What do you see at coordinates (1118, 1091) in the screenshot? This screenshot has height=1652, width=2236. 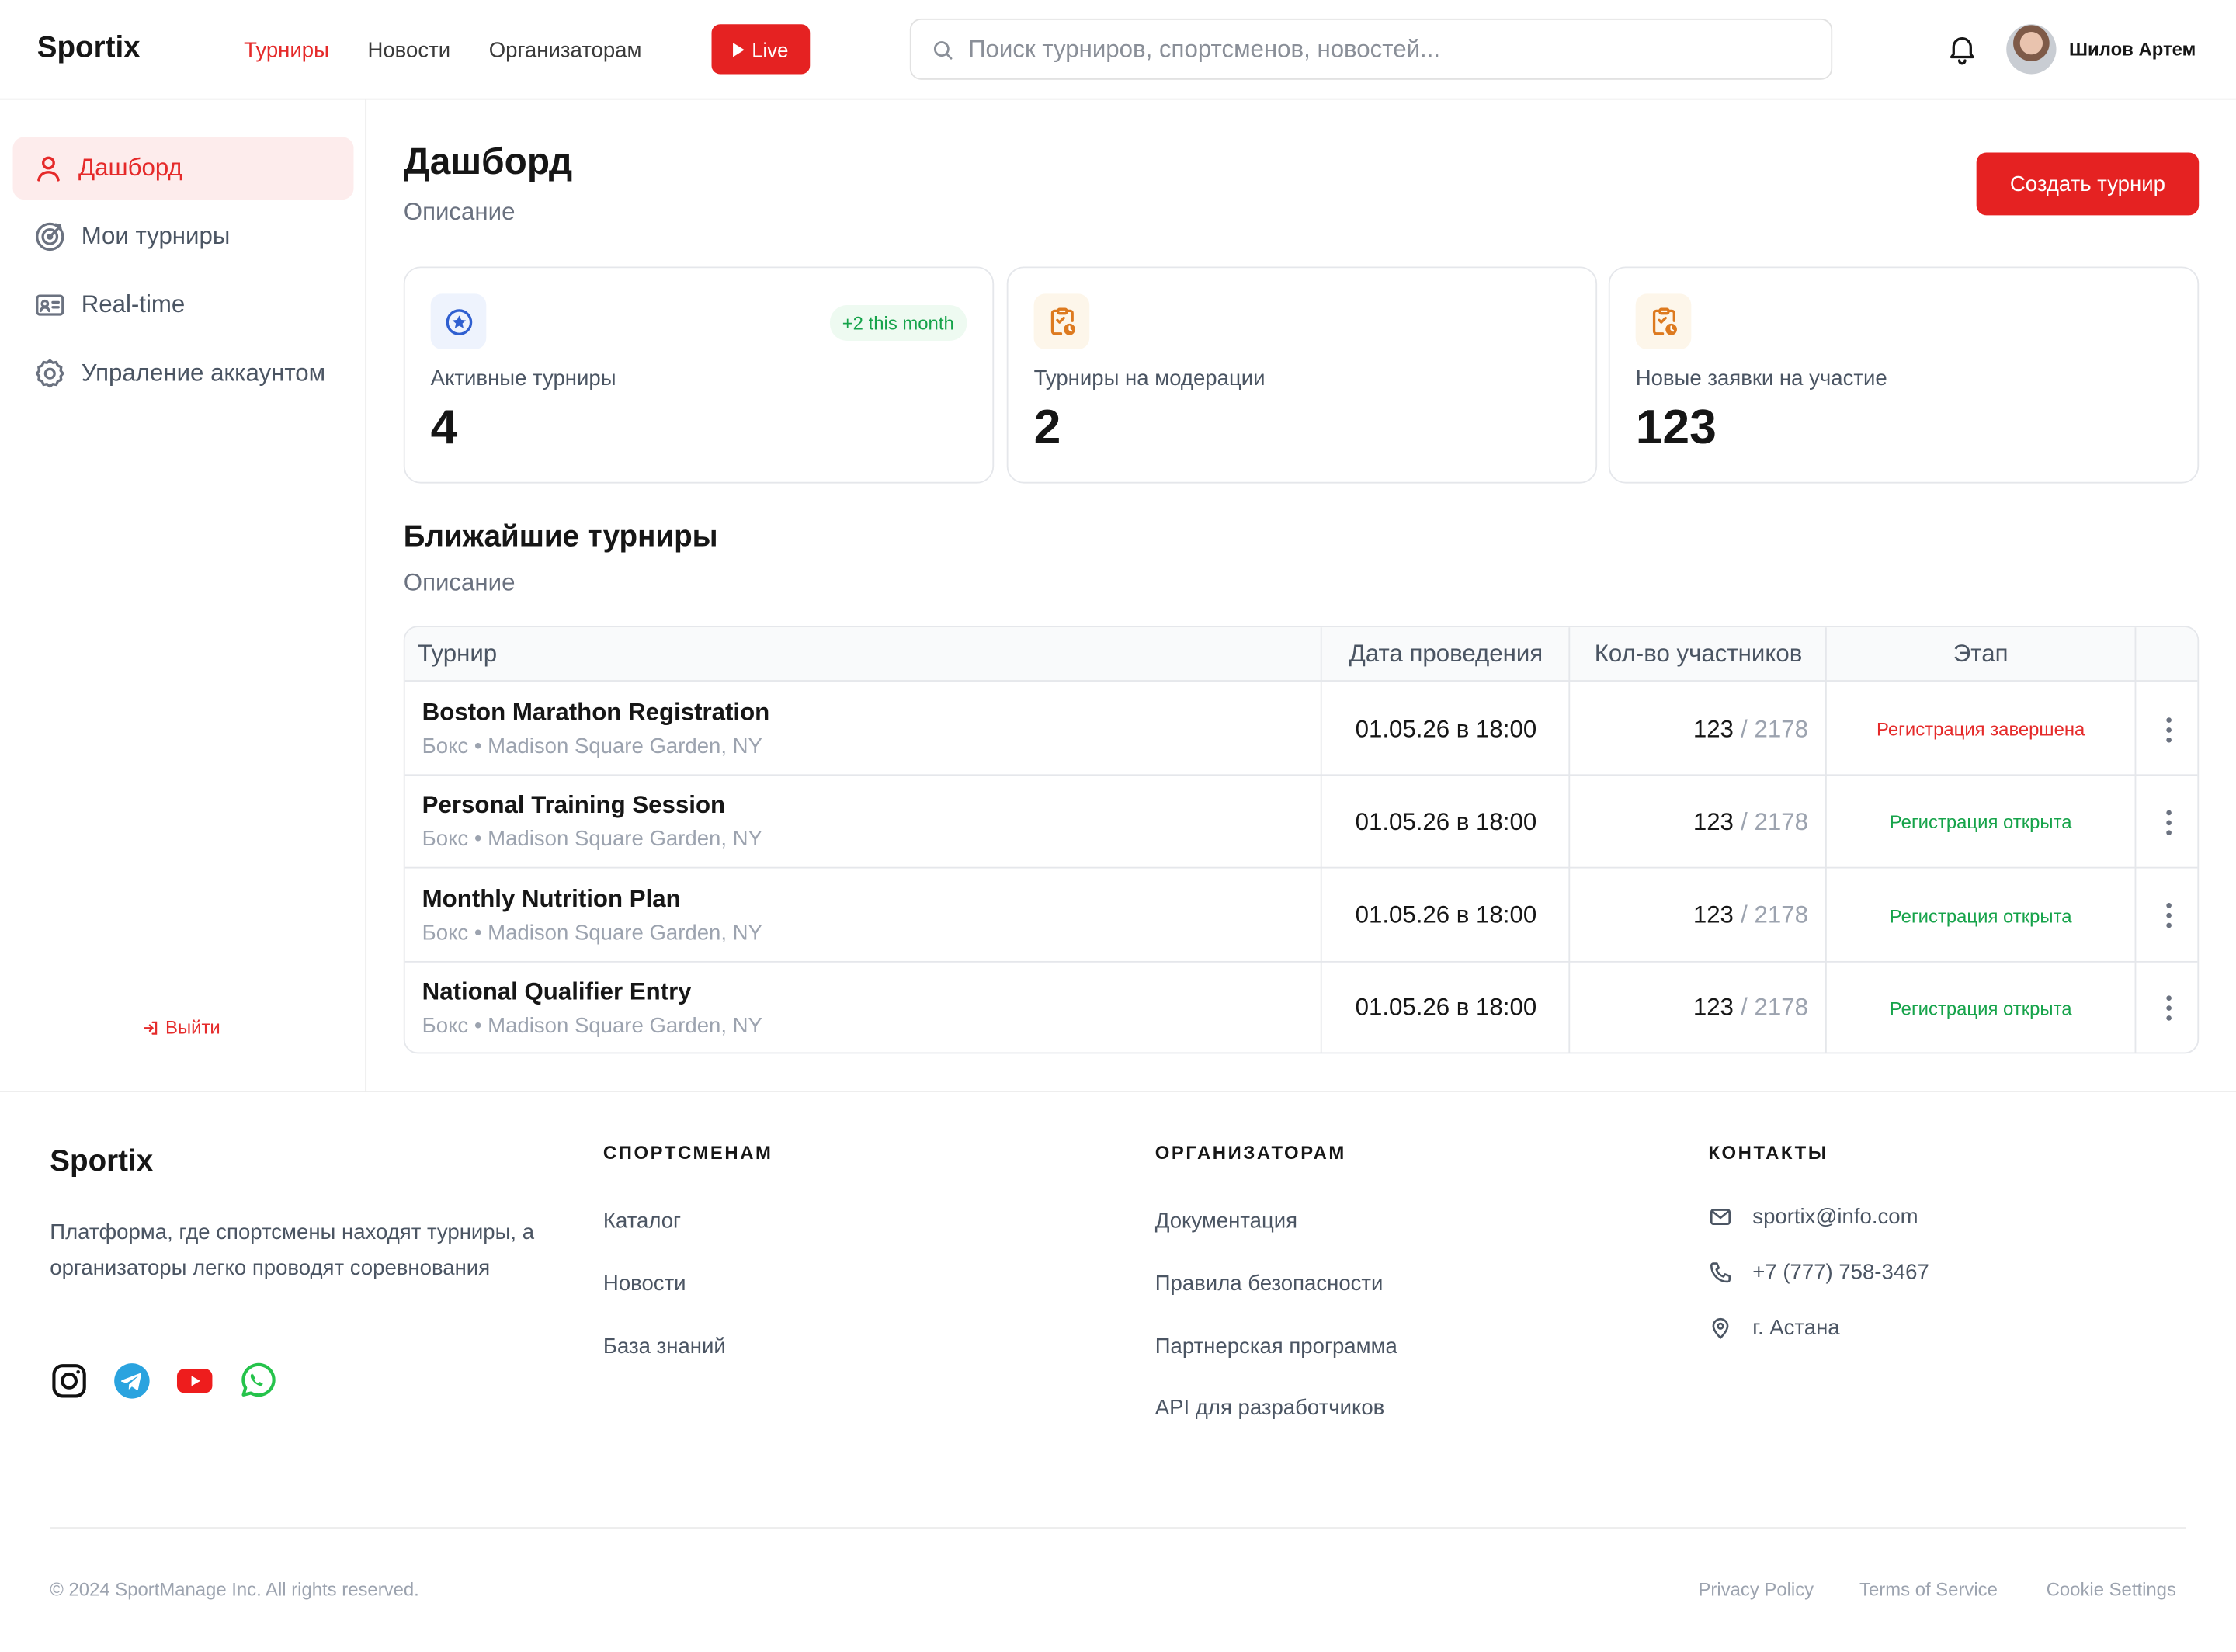 I see `footer-divider` at bounding box center [1118, 1091].